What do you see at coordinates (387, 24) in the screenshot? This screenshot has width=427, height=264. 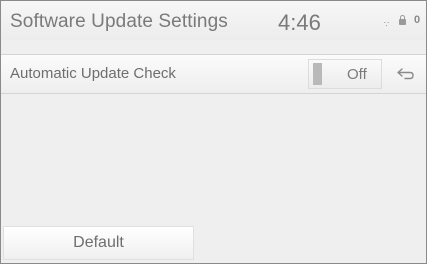 I see `signal-icon: ∵` at bounding box center [387, 24].